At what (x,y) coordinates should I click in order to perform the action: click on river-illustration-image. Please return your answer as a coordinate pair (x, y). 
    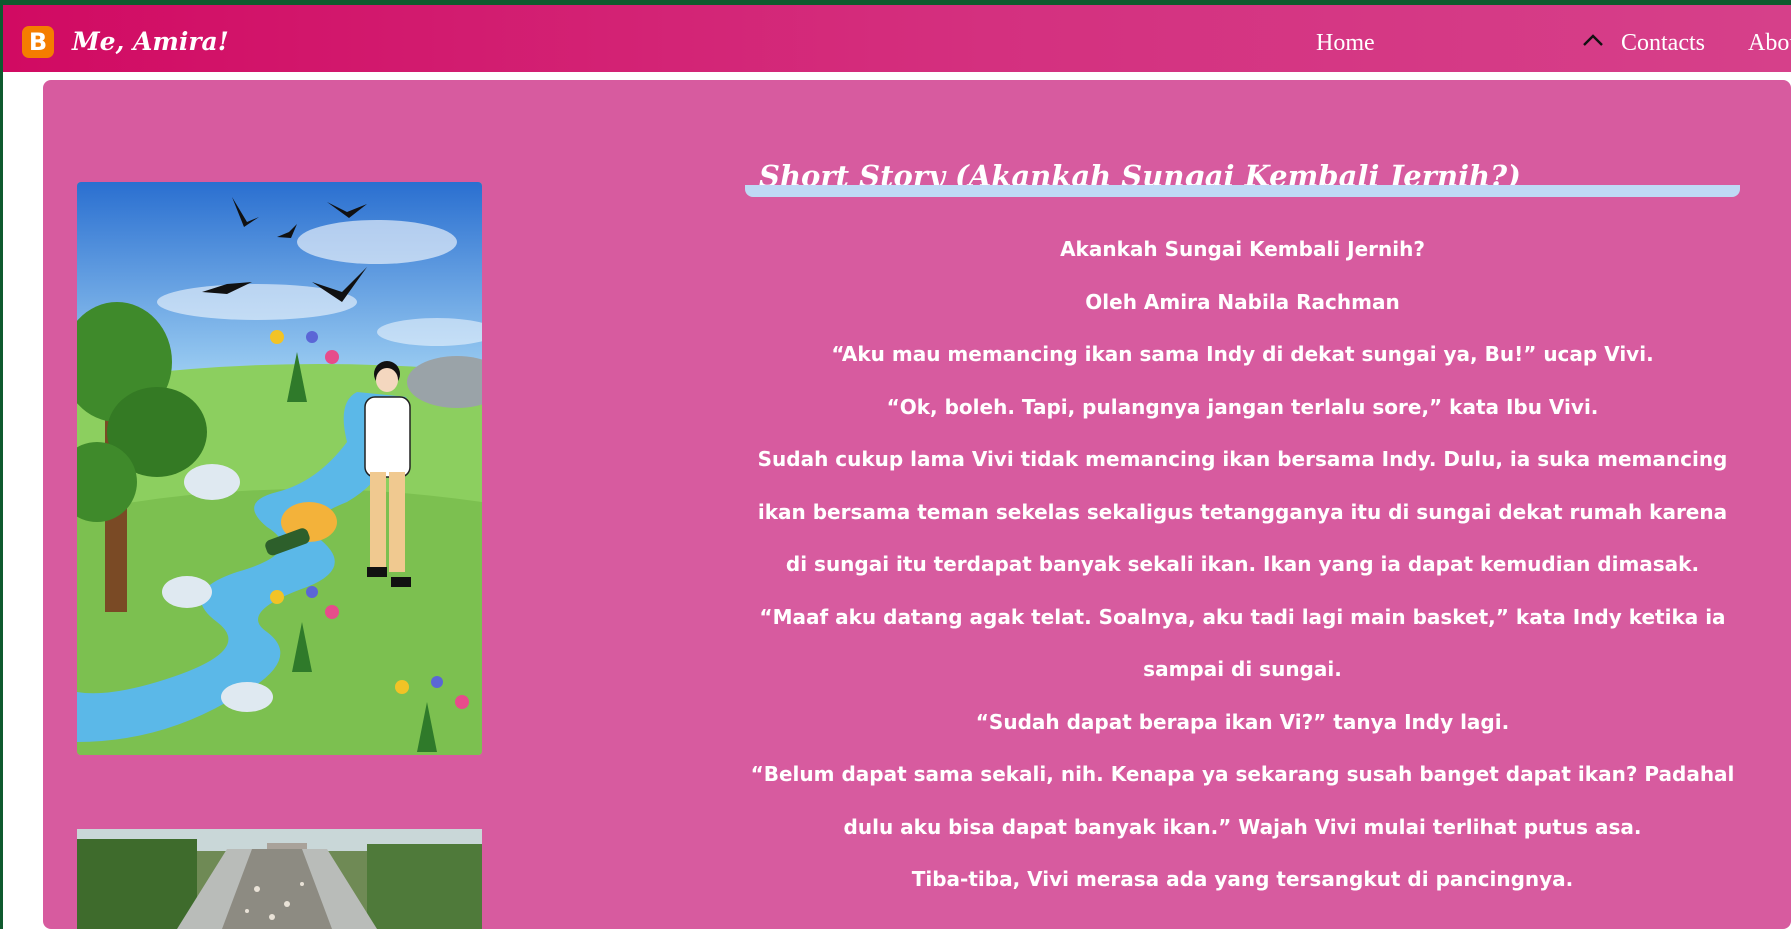
    Looking at the image, I should click on (279, 468).